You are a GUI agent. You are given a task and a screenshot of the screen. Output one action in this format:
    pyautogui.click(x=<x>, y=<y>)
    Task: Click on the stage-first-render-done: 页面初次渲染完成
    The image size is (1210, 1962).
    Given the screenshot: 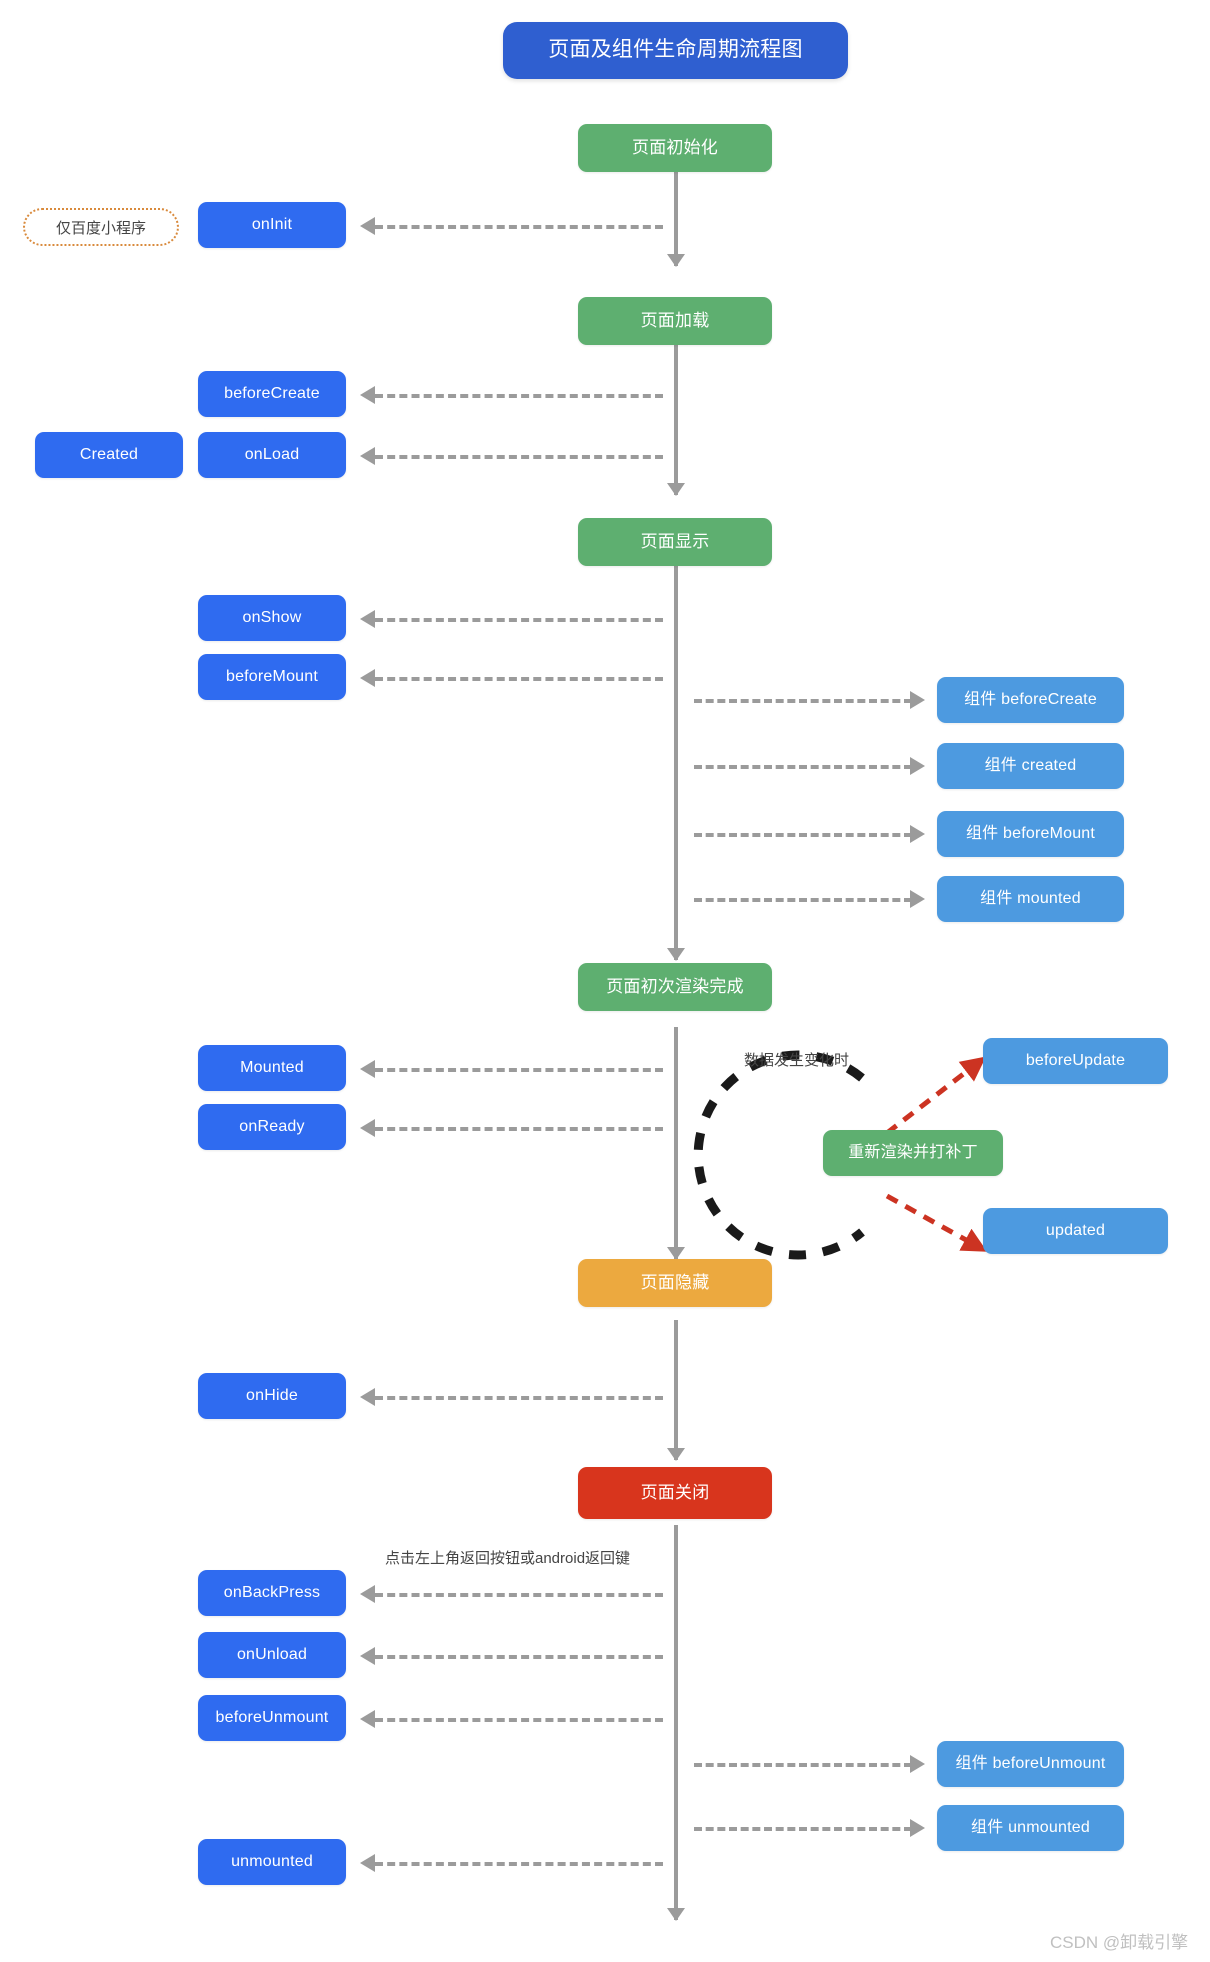 What is the action you would take?
    pyautogui.click(x=675, y=987)
    